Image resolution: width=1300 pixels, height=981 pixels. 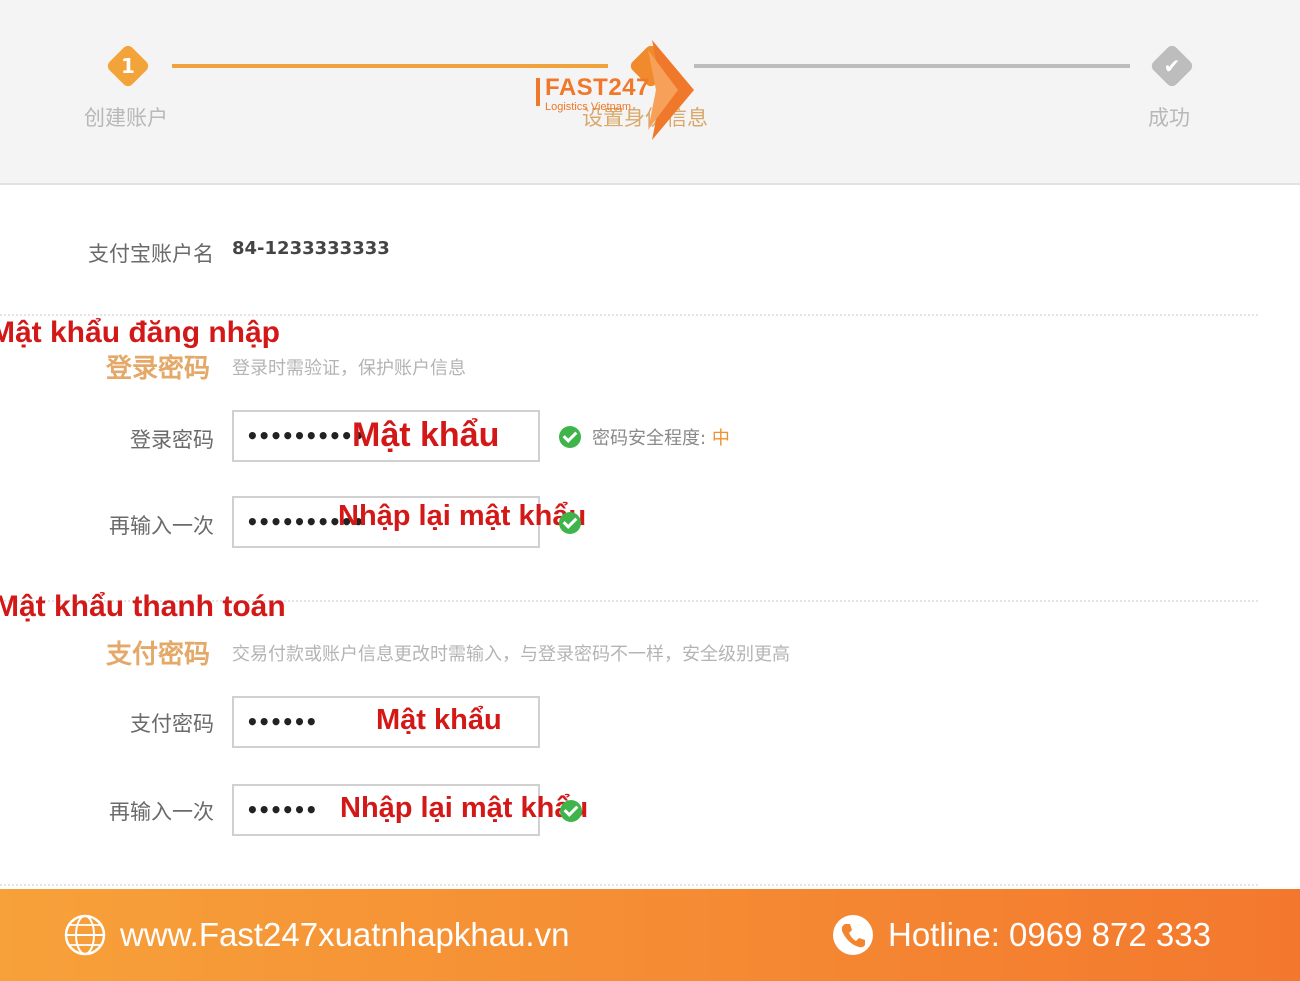 What do you see at coordinates (439, 720) in the screenshot?
I see `payment-password-hint: Mật khẩu` at bounding box center [439, 720].